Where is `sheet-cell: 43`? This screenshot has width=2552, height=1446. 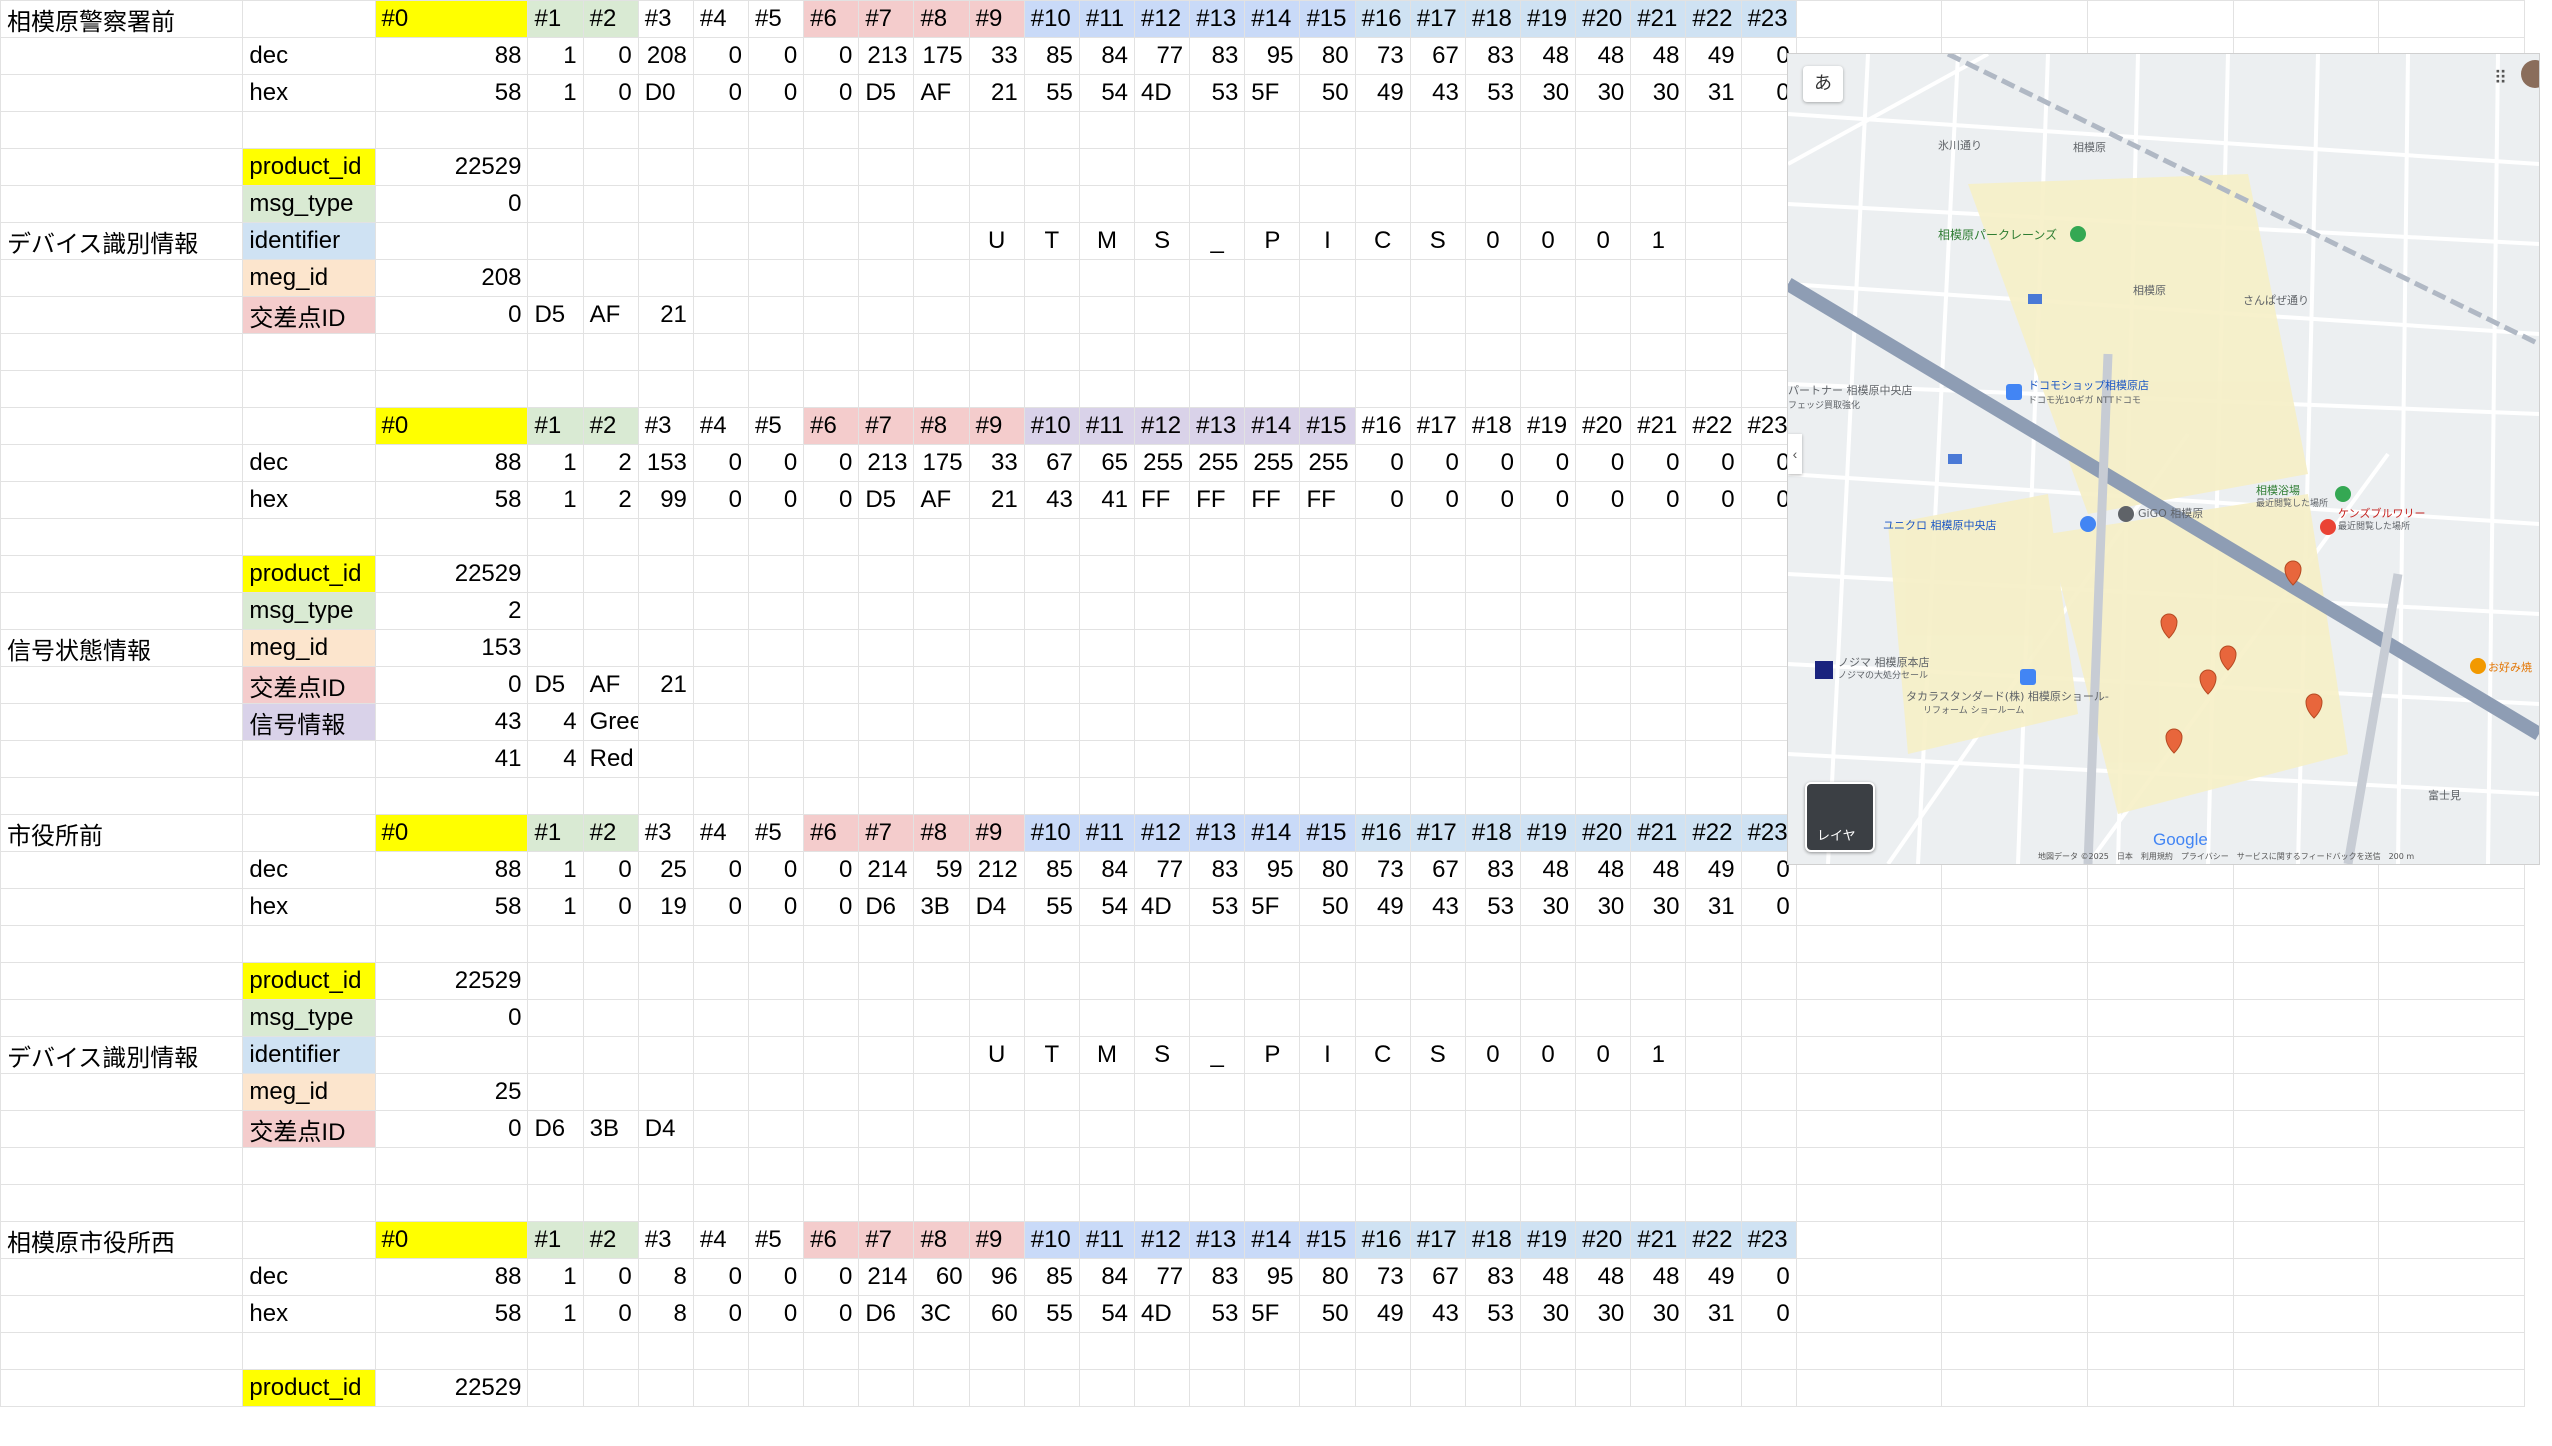
sheet-cell: 43 is located at coordinates (1051, 500).